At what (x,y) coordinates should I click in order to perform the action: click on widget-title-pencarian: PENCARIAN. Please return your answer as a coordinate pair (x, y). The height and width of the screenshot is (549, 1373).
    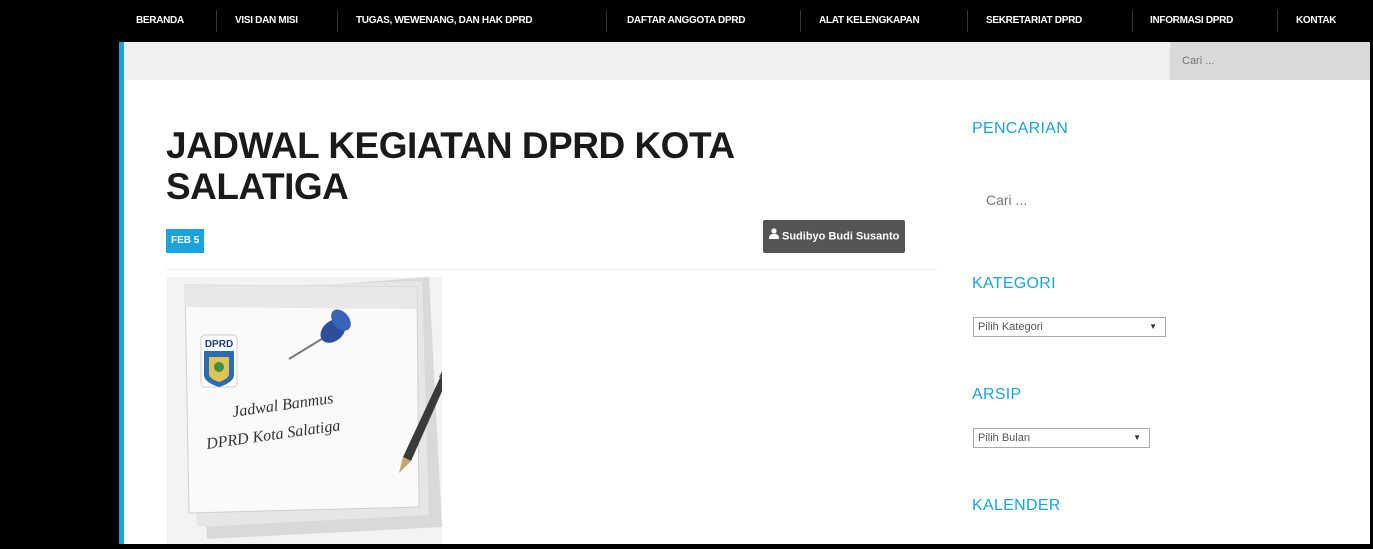
    Looking at the image, I should click on (1020, 128).